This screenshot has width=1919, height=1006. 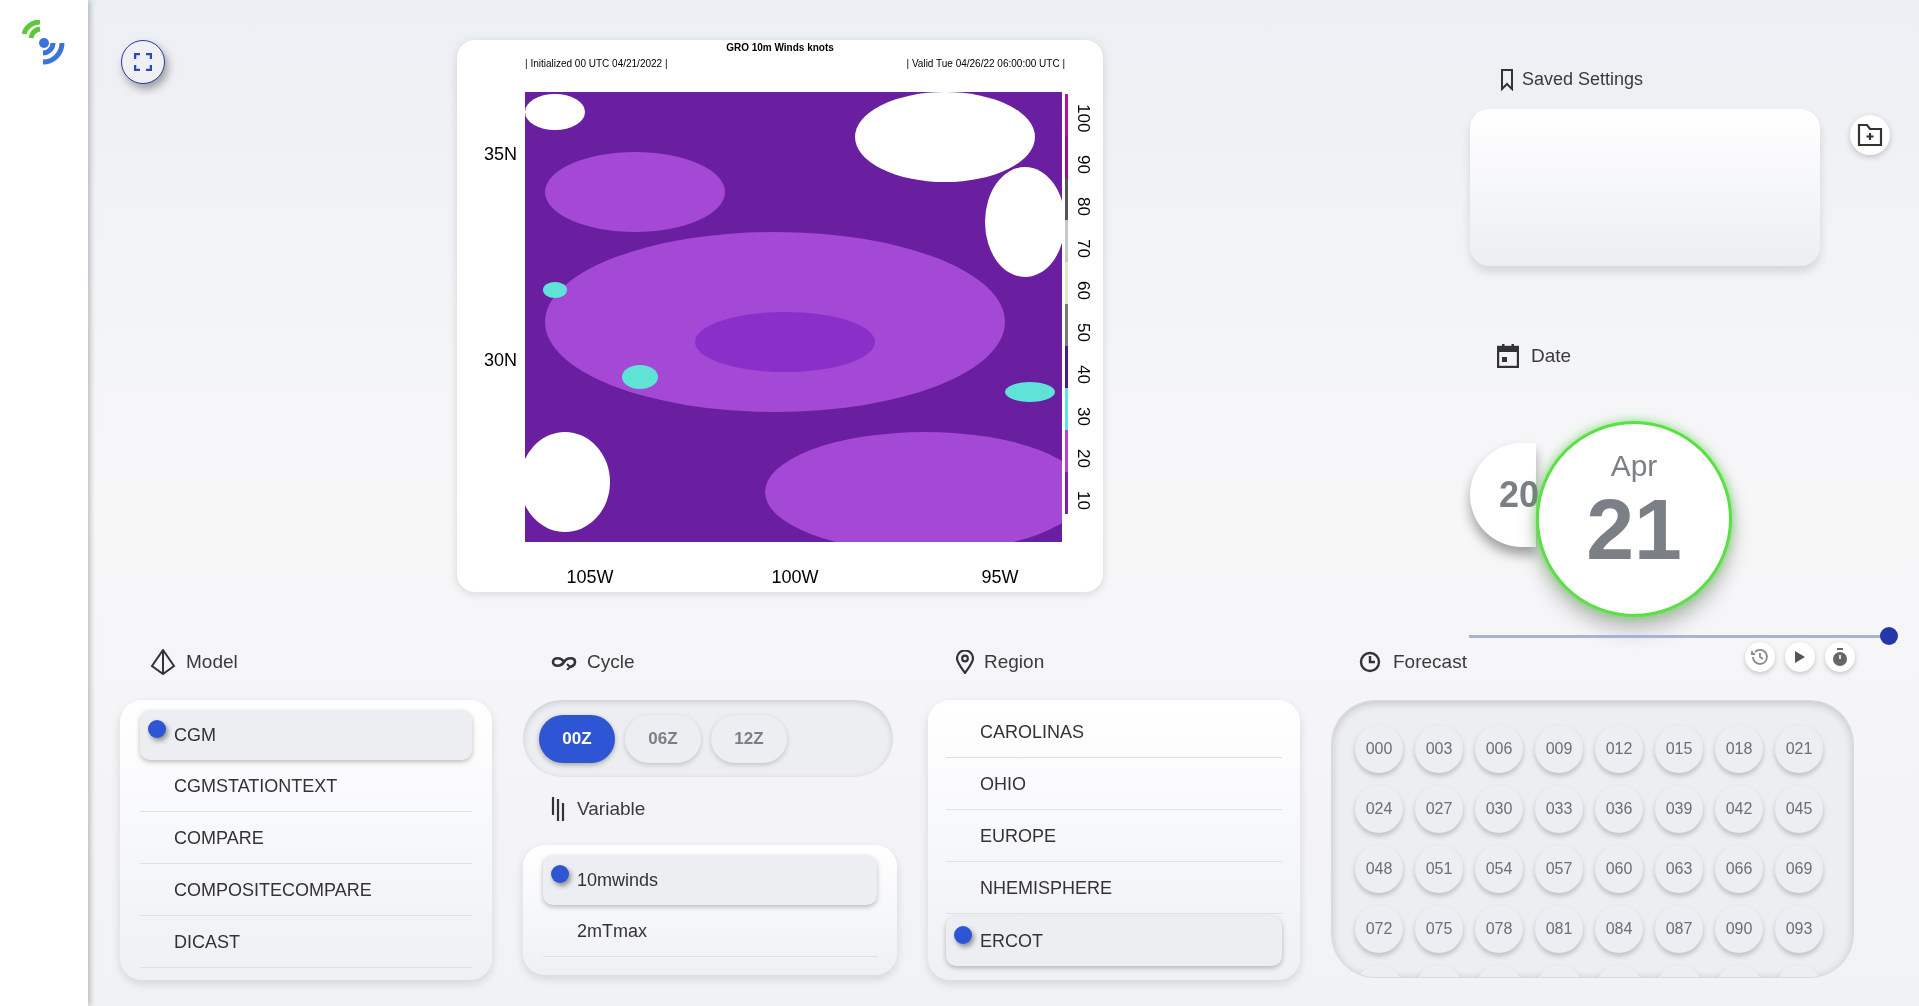 What do you see at coordinates (1559, 749) in the screenshot?
I see `forecast-hour-button: 009` at bounding box center [1559, 749].